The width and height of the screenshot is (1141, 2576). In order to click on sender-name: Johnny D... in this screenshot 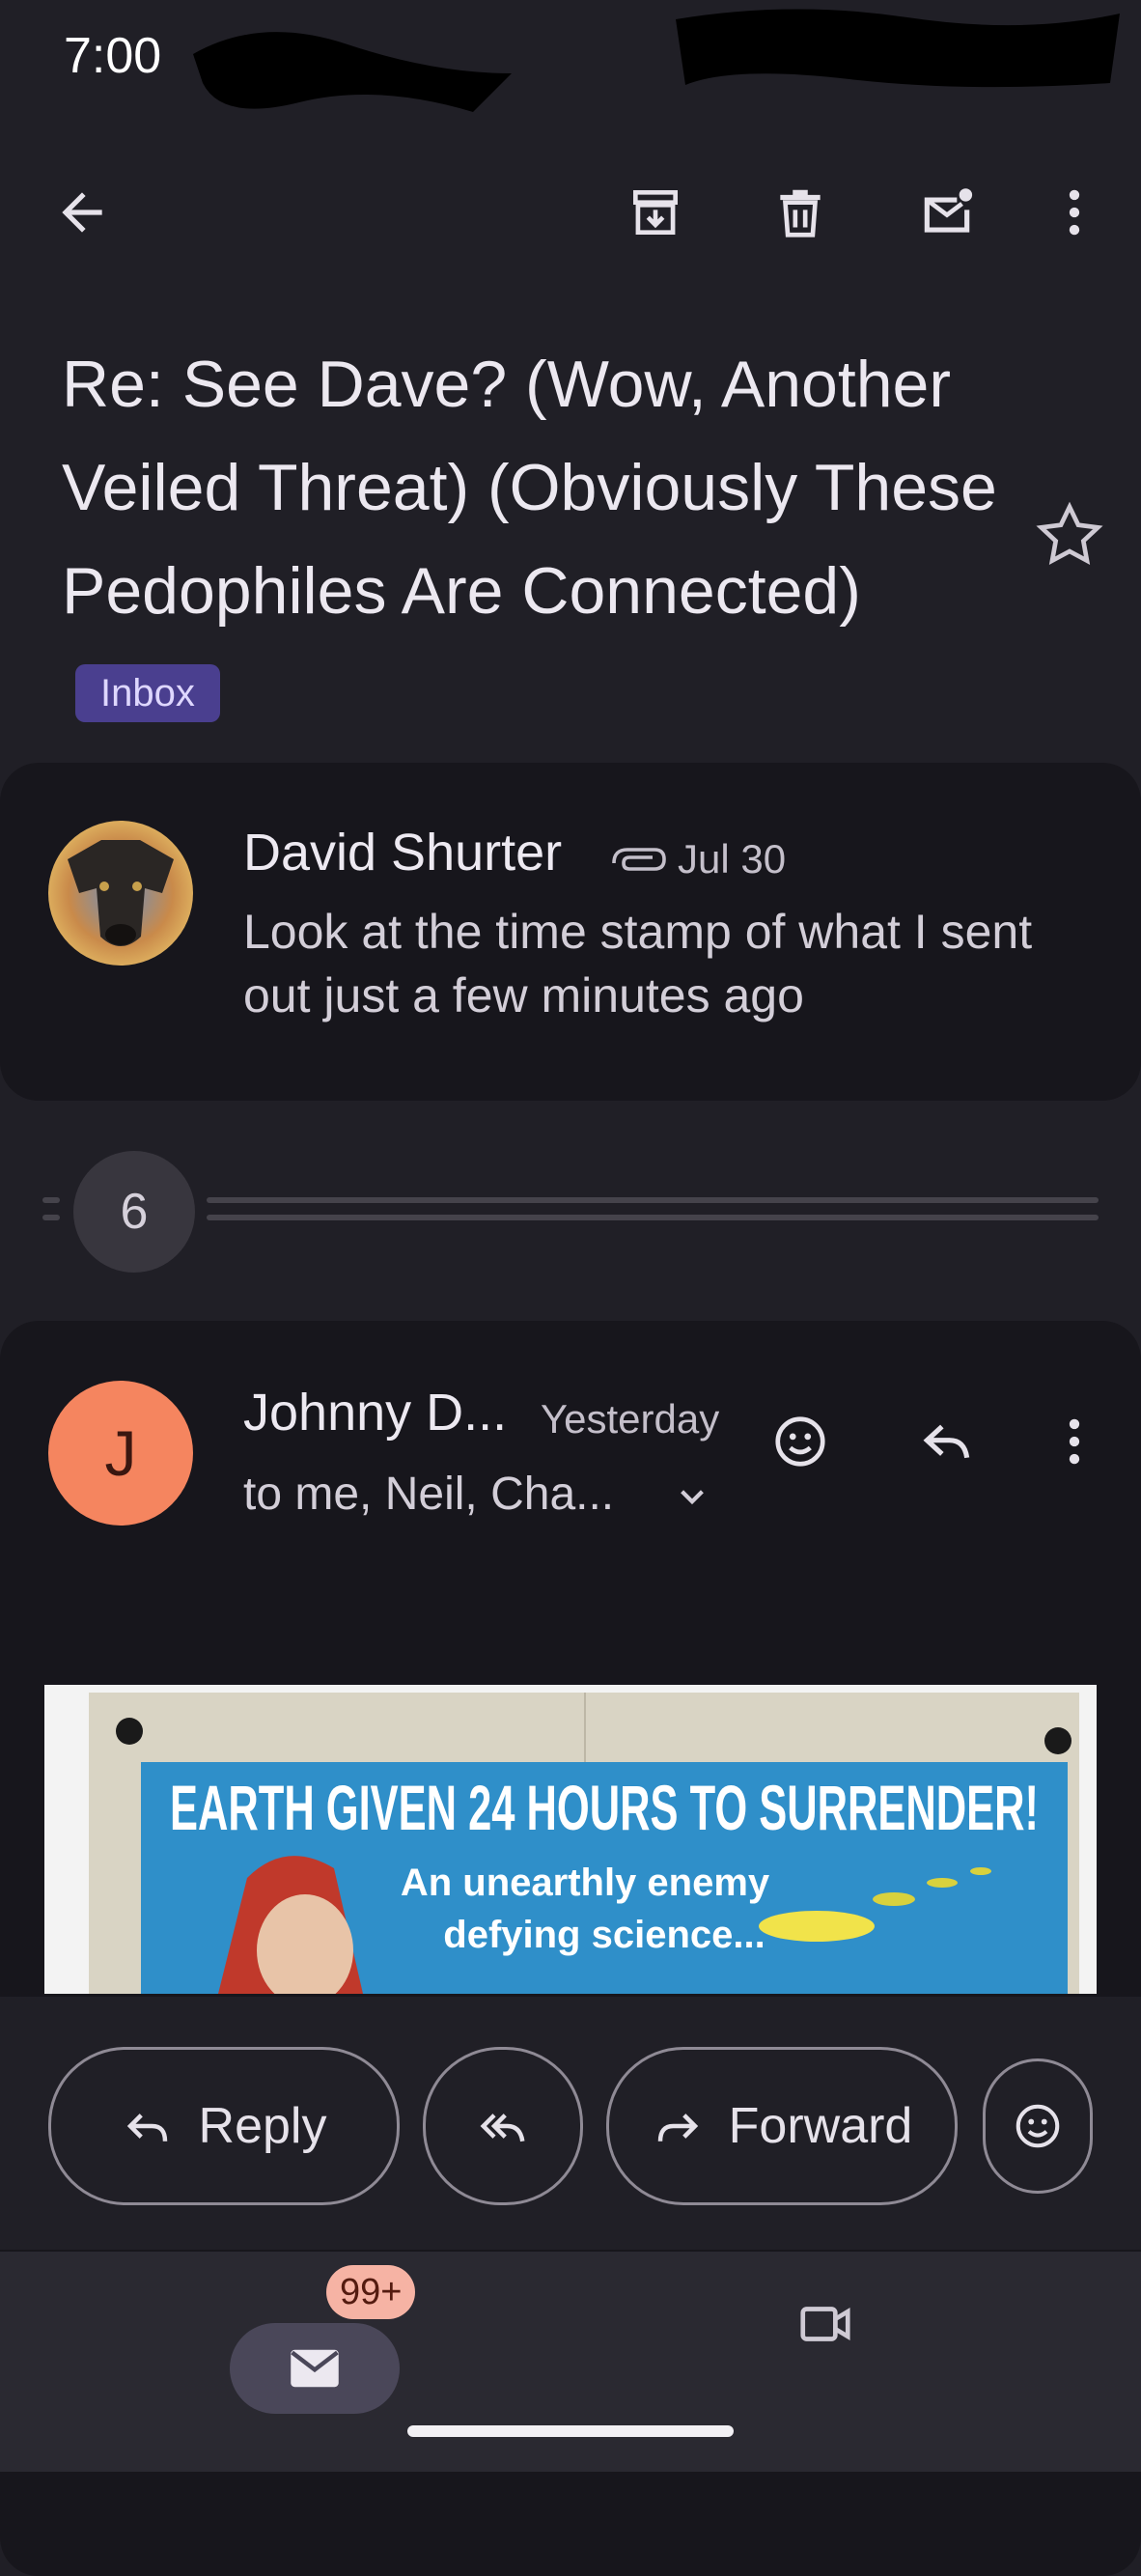, I will do `click(376, 1413)`.